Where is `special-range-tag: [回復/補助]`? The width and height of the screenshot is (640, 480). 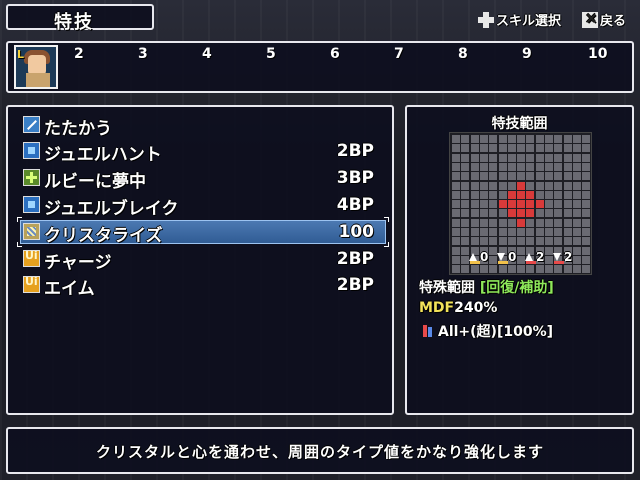
special-range-tag: [回復/補助] is located at coordinates (516, 288).